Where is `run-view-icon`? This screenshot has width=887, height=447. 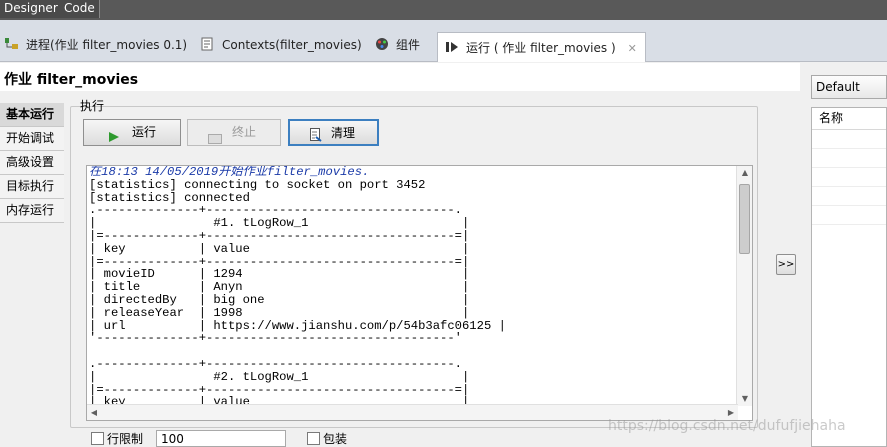
run-view-icon is located at coordinates (452, 43).